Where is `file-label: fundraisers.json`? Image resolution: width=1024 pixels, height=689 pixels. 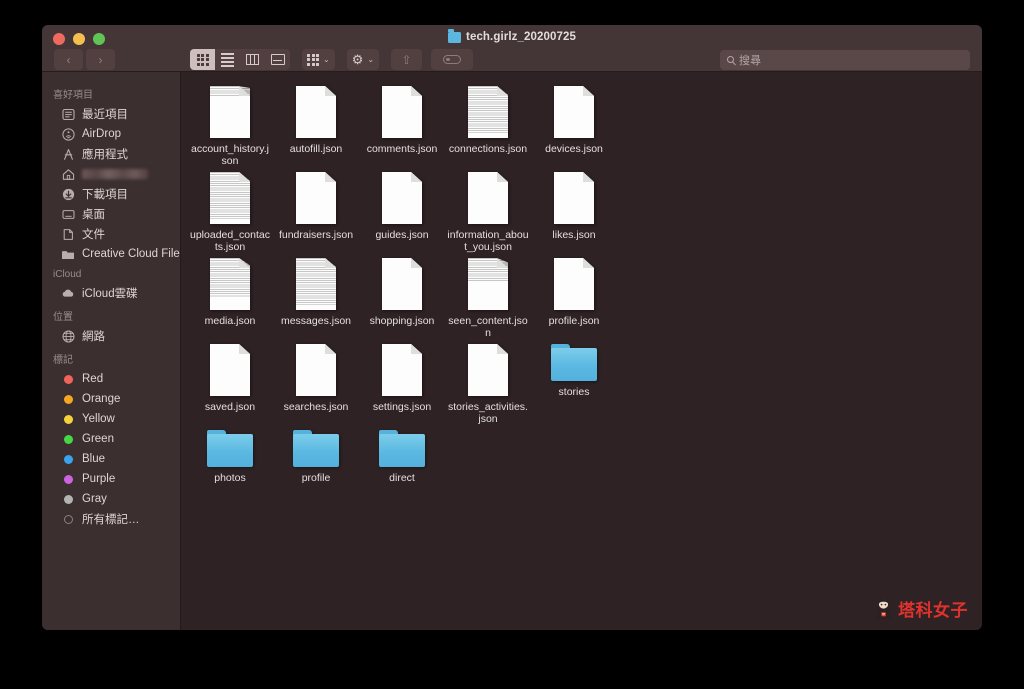 file-label: fundraisers.json is located at coordinates (316, 235).